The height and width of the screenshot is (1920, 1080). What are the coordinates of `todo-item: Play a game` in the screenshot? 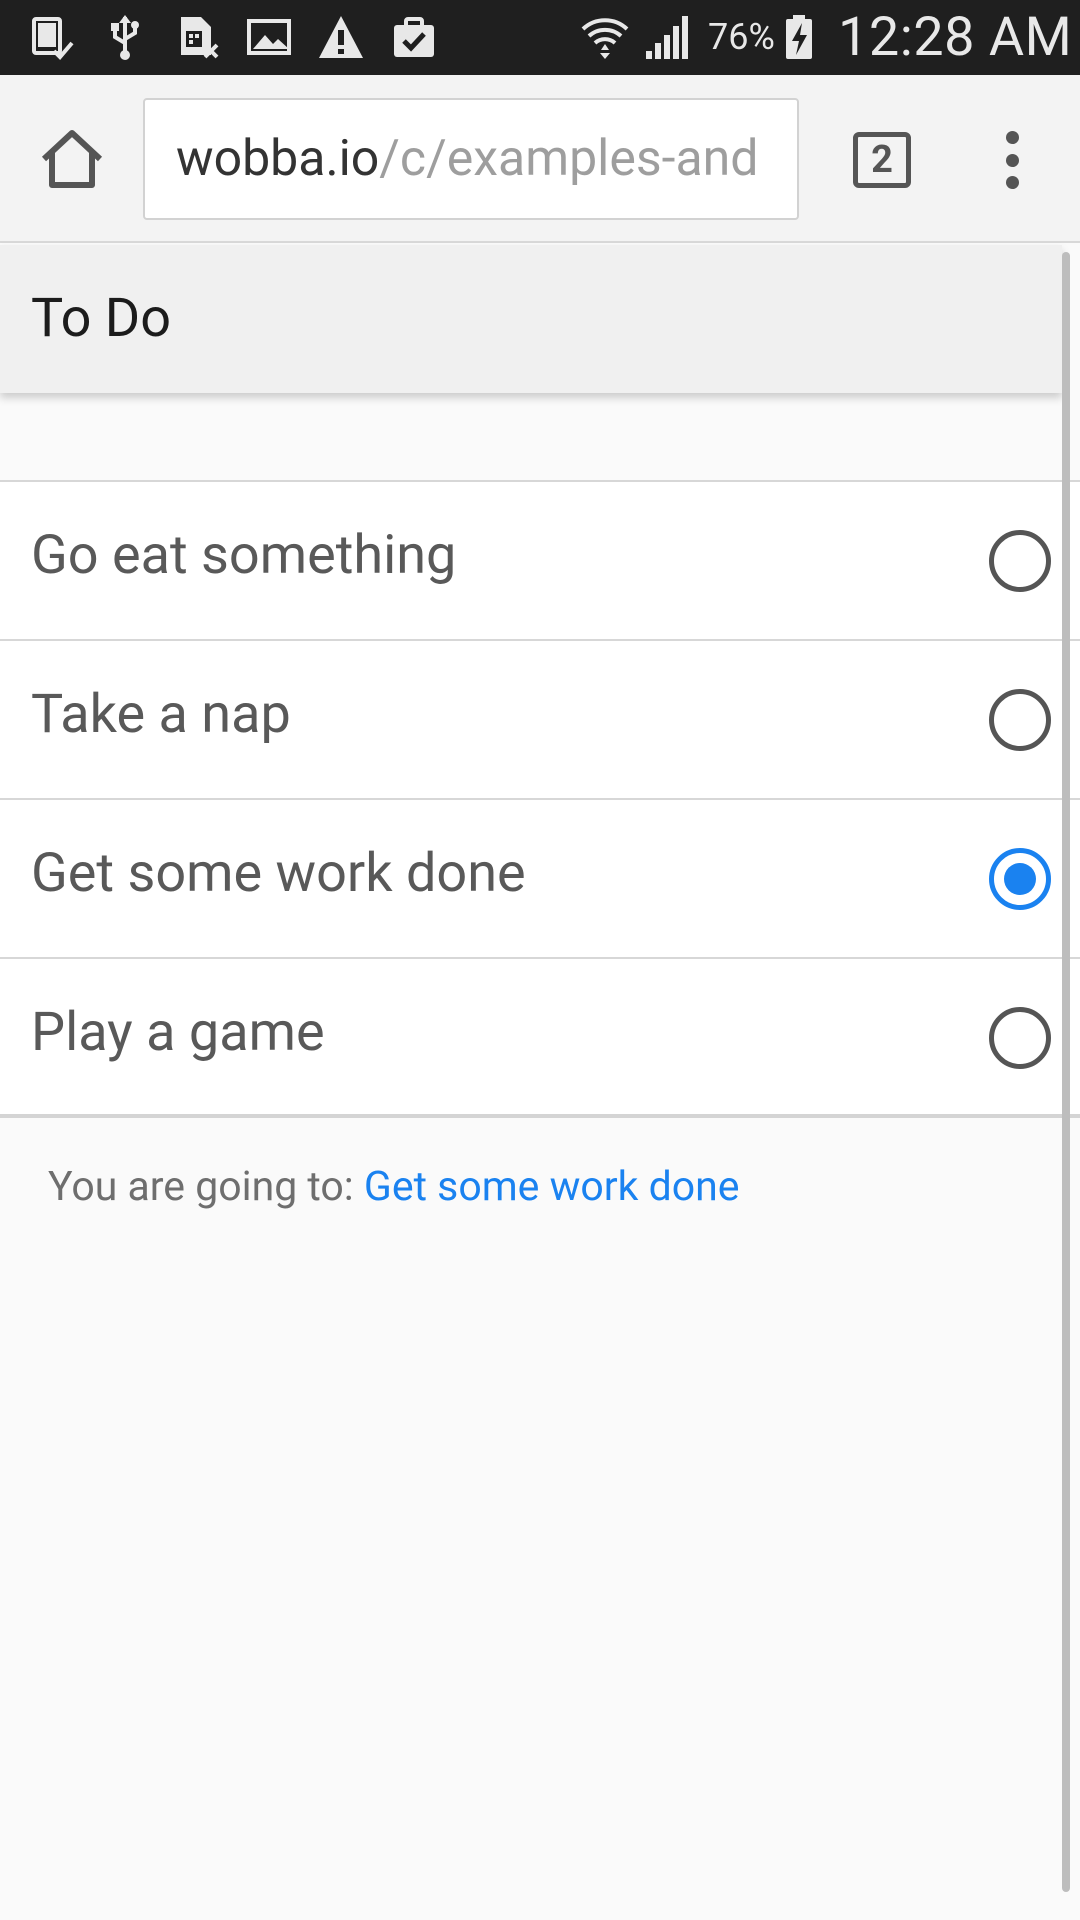 It's located at (540, 1038).